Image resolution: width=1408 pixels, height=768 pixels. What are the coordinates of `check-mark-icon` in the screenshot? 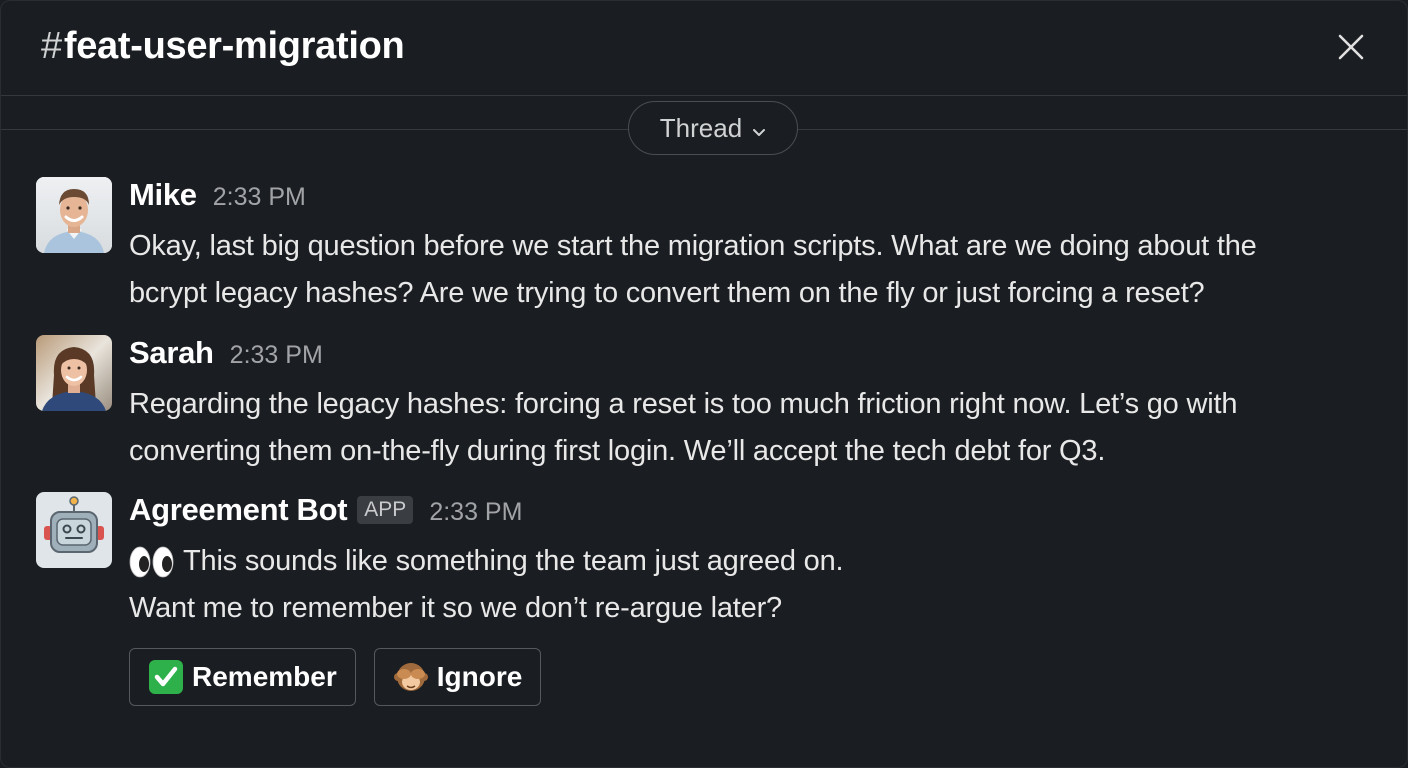 It's located at (166, 677).